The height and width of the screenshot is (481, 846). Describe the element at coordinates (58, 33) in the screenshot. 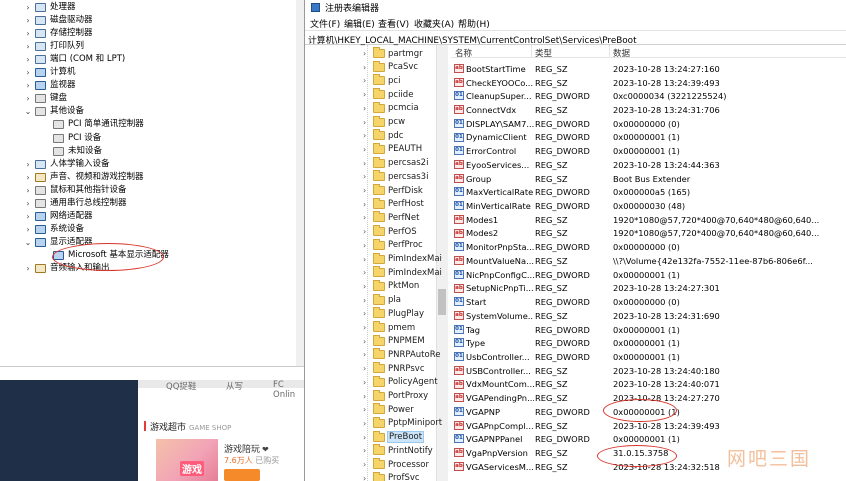

I see `device-category-item: › 存储控制器` at that location.